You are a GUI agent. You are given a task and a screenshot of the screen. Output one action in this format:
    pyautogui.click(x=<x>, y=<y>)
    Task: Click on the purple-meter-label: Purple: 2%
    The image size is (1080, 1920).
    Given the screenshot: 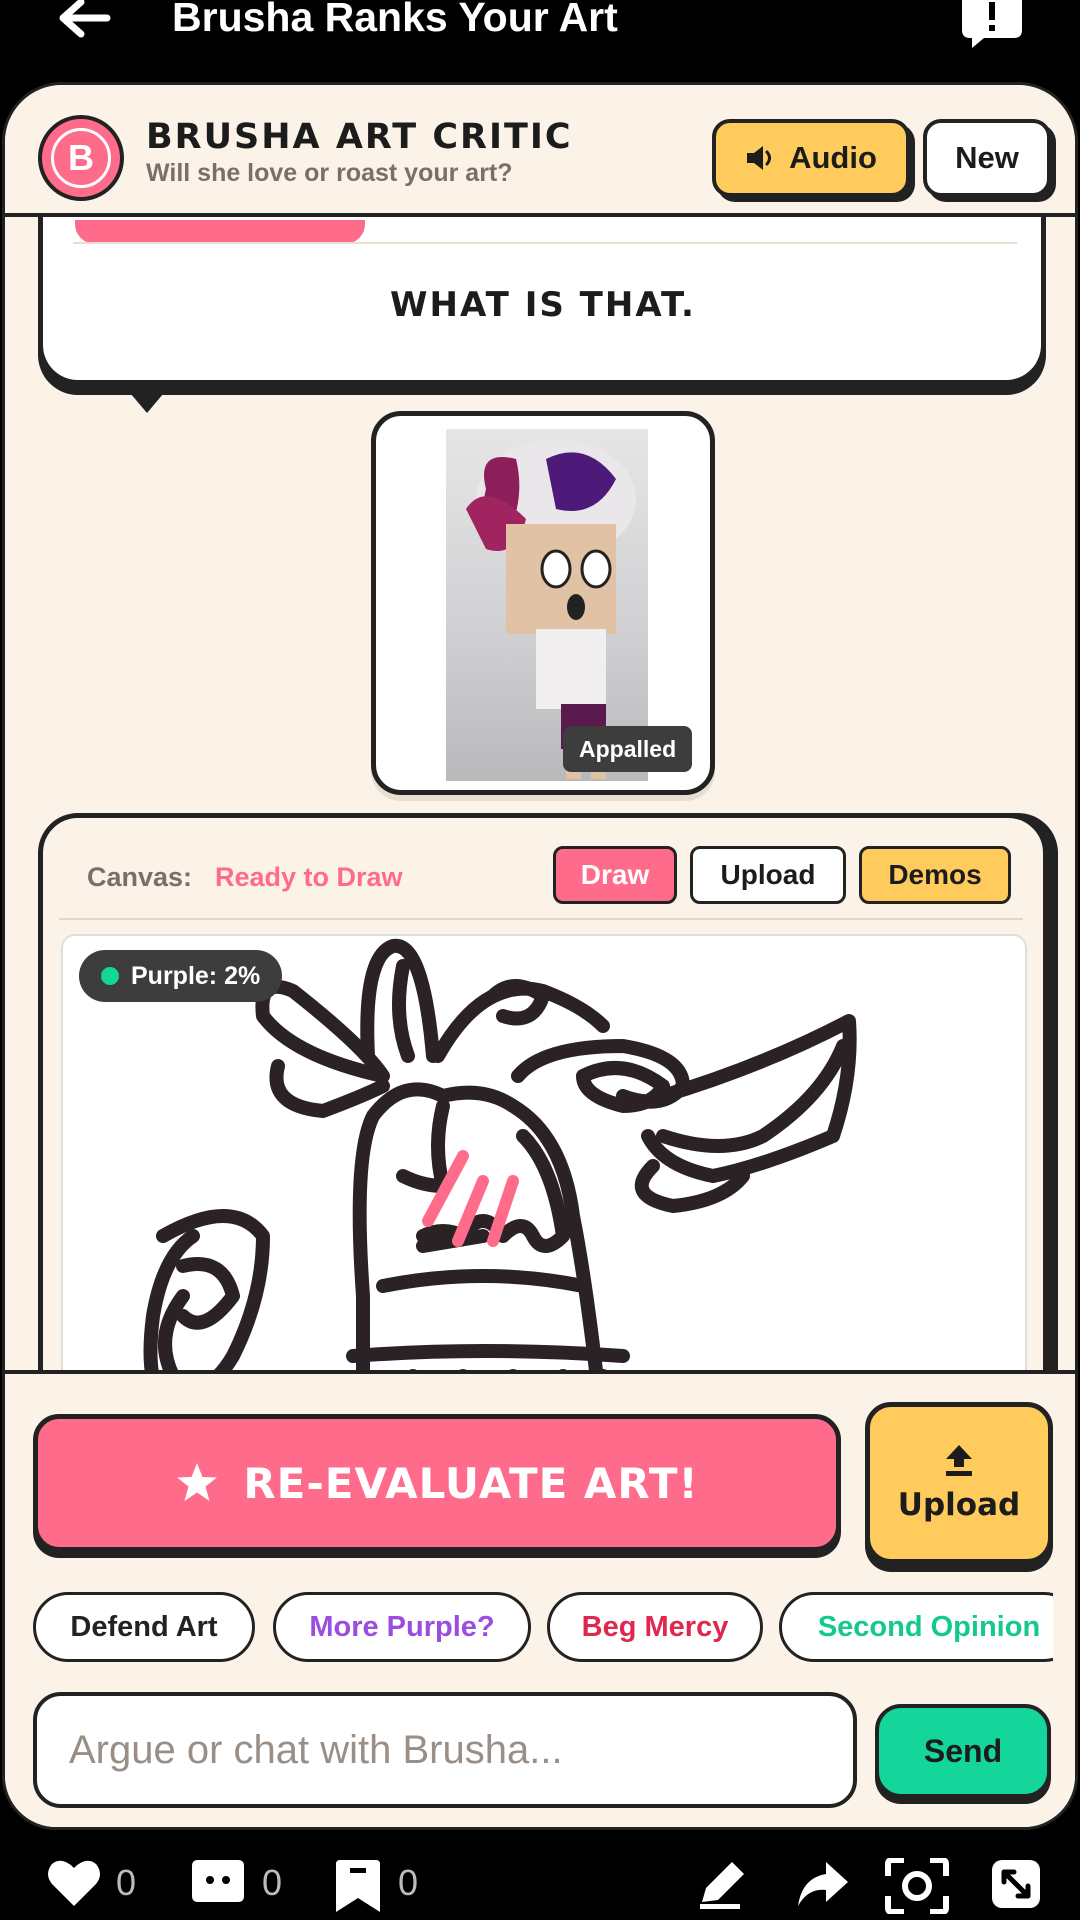 What is the action you would take?
    pyautogui.click(x=196, y=975)
    